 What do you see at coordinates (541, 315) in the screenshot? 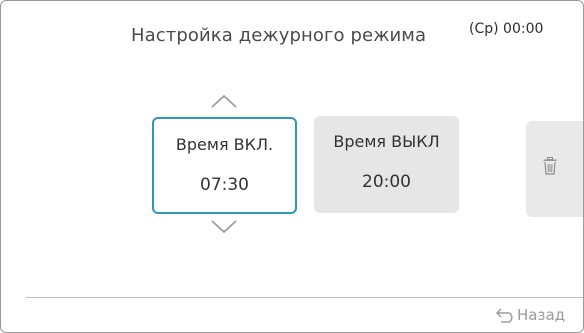
I see `back-label: Назад` at bounding box center [541, 315].